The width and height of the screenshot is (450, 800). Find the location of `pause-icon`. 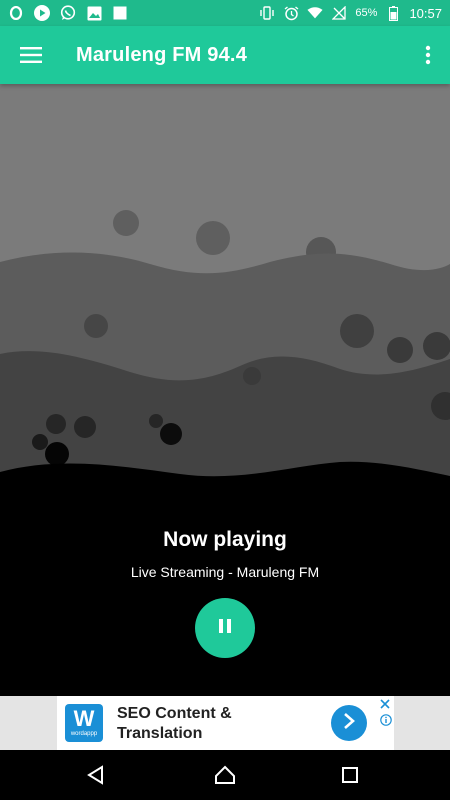

pause-icon is located at coordinates (225, 628).